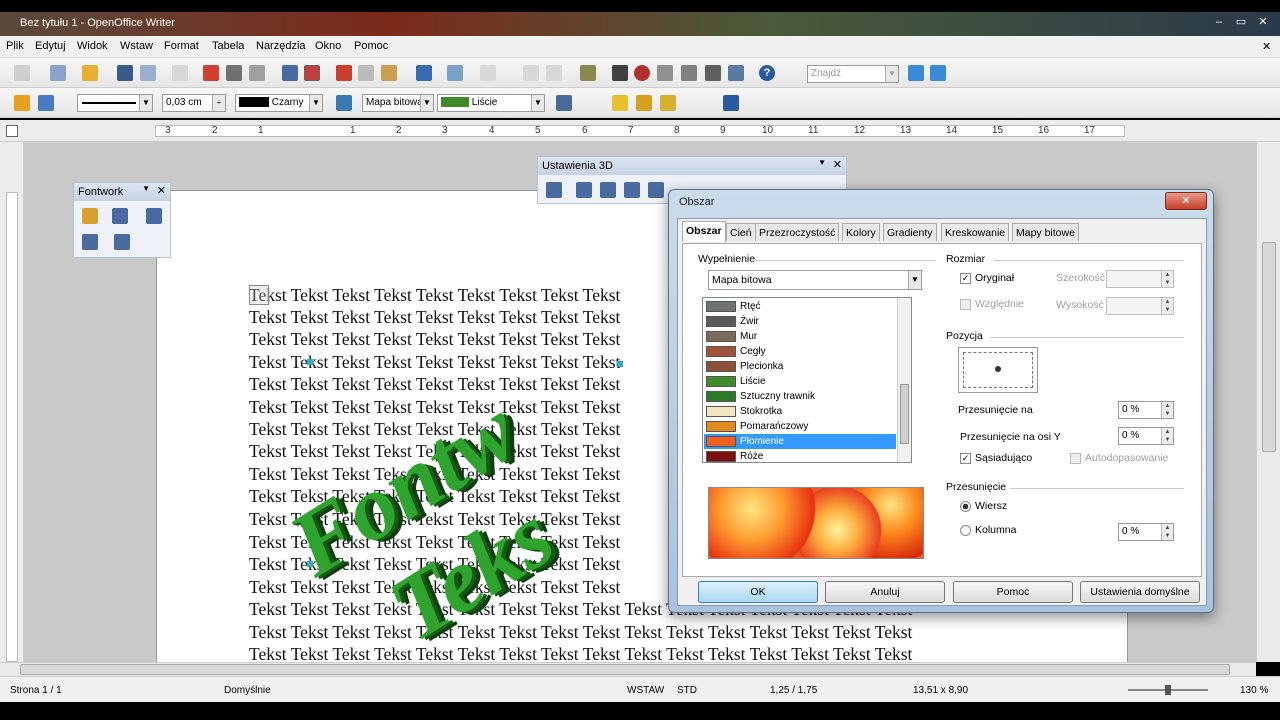 The image size is (1280, 720). Describe the element at coordinates (58, 73) in the screenshot. I see `document-icon` at that location.